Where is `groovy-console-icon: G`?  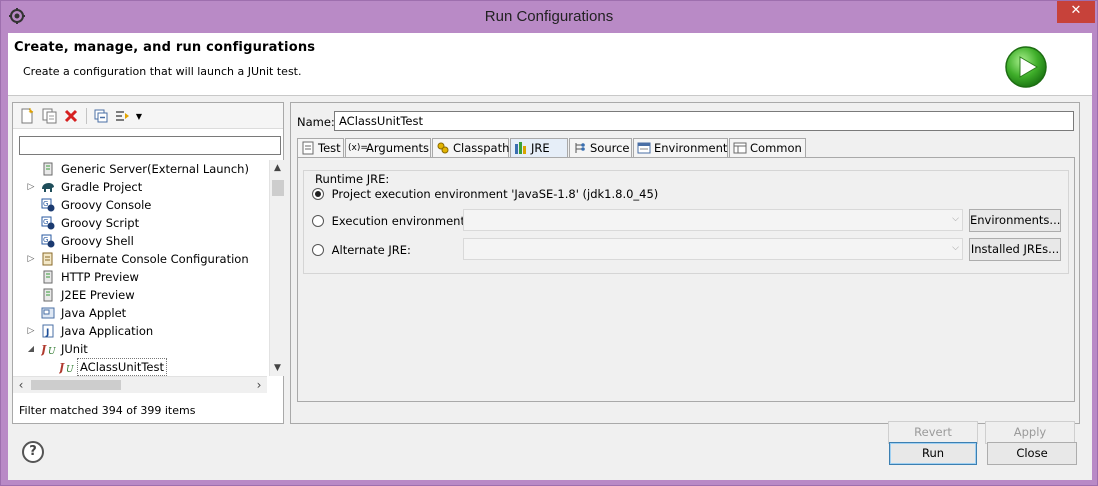 groovy-console-icon: G is located at coordinates (48, 205).